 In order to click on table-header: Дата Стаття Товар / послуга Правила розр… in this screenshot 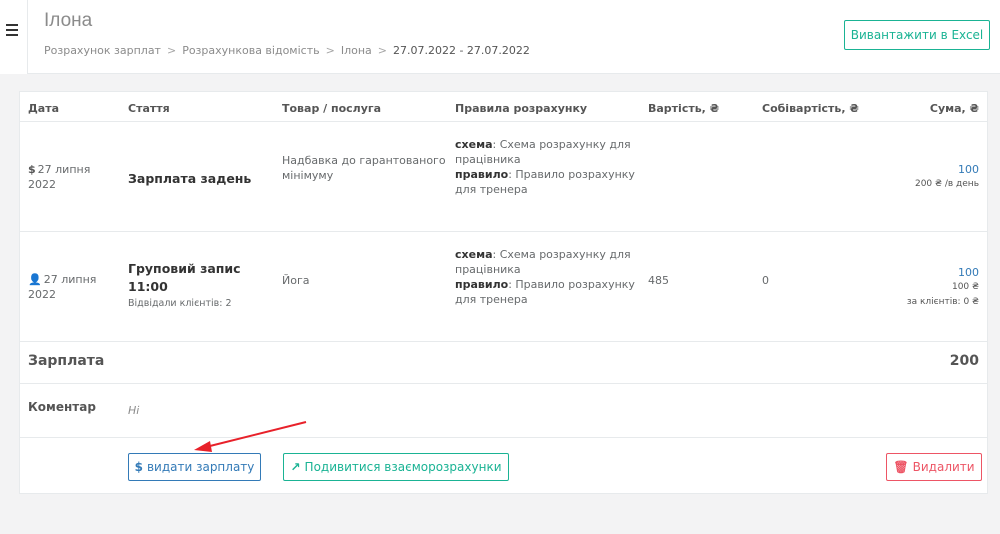, I will do `click(503, 107)`.